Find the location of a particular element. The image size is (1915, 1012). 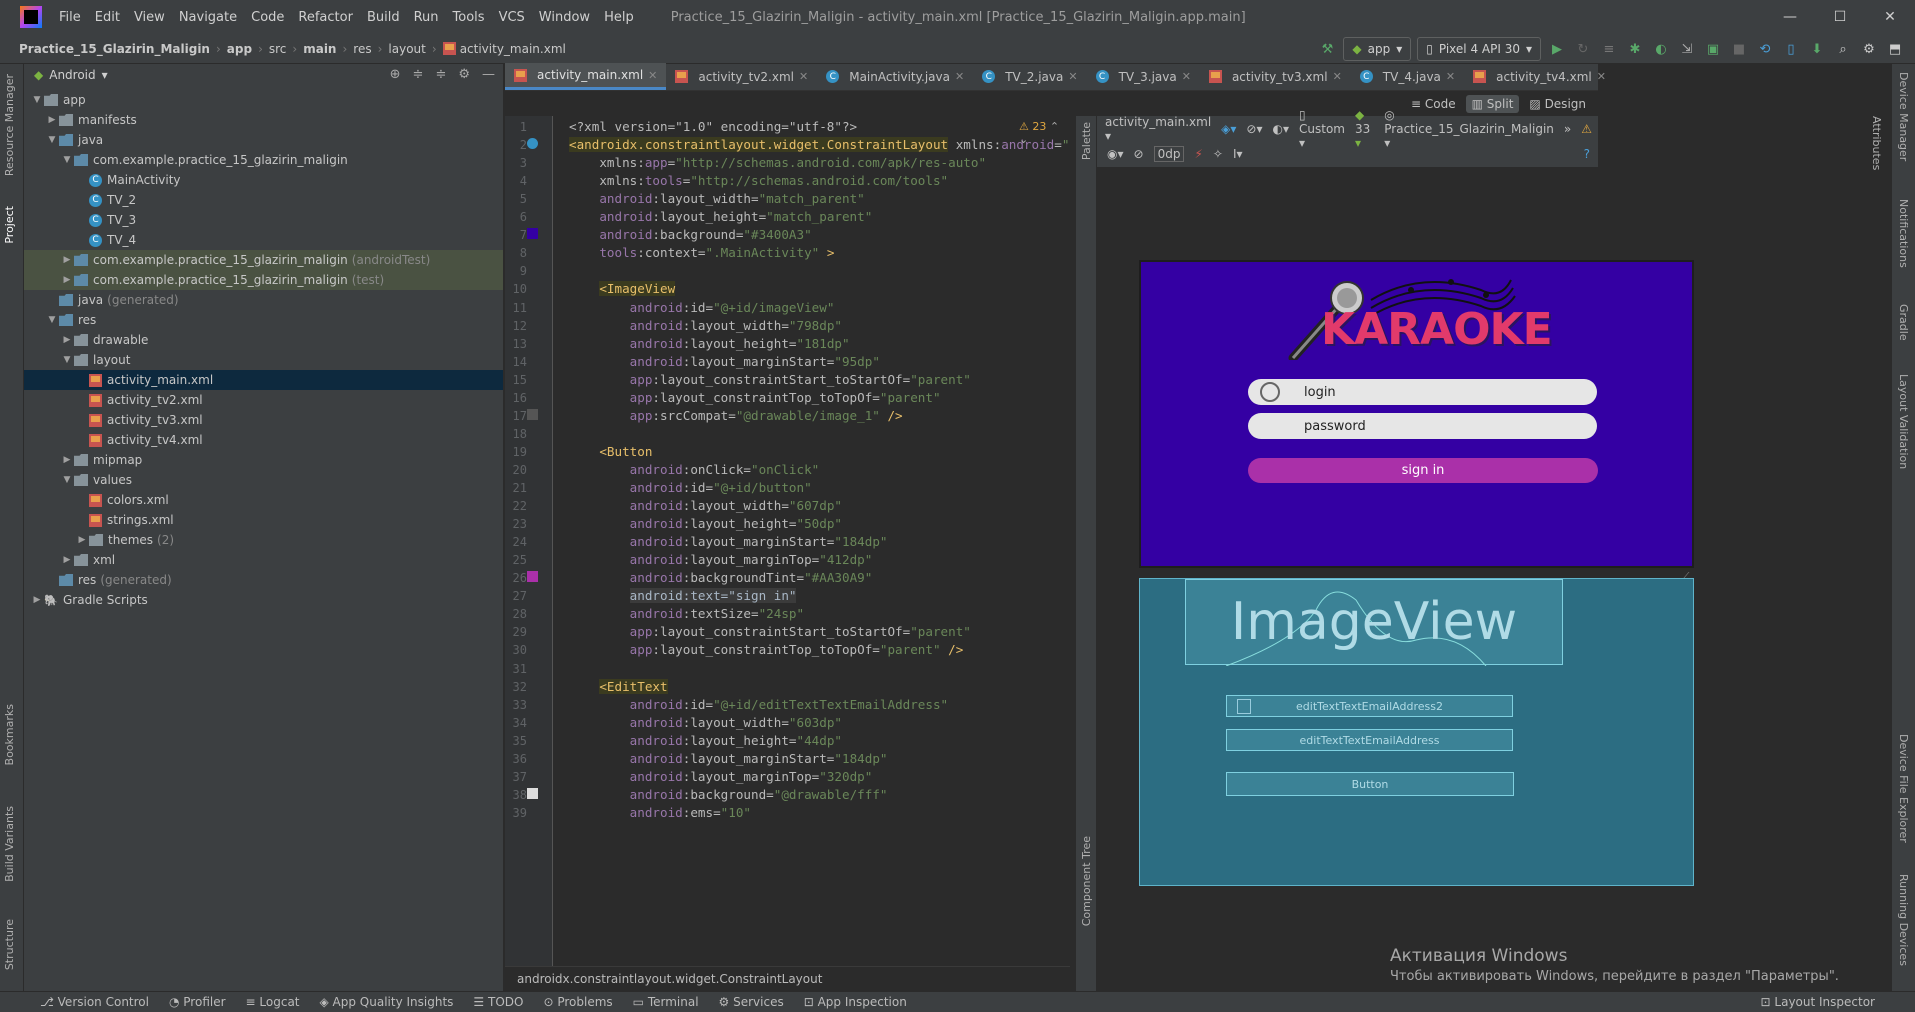

locate-icon: ⊕ is located at coordinates (395, 74).